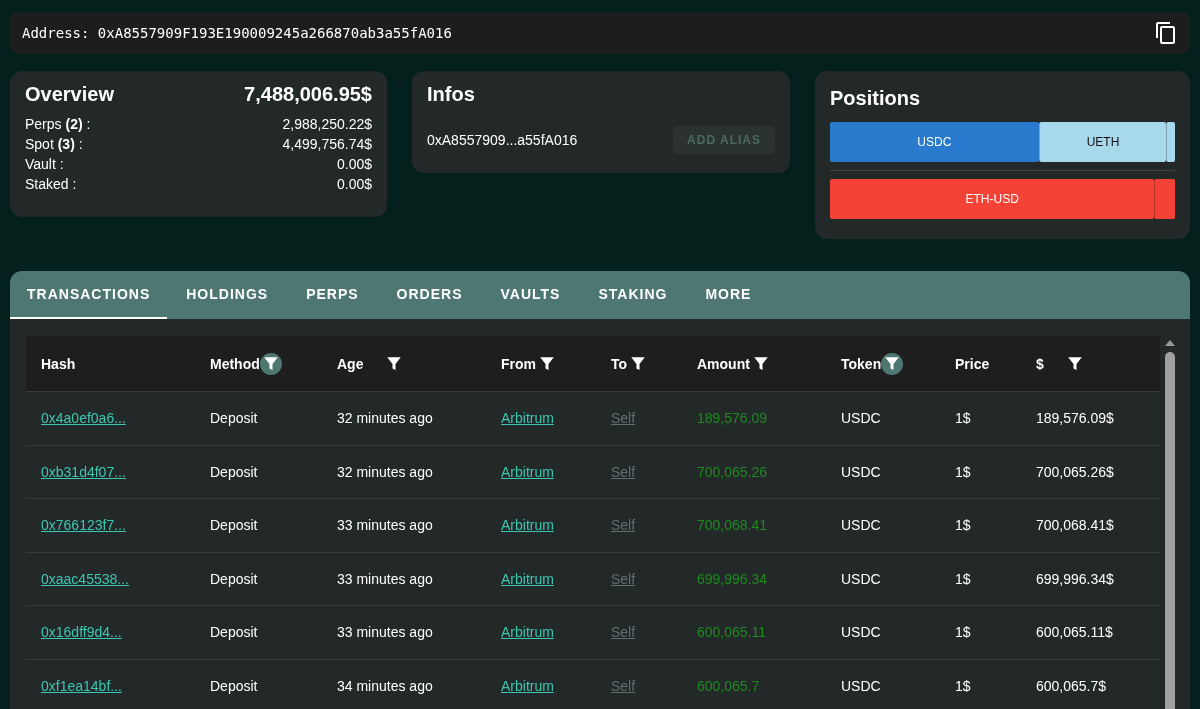 This screenshot has width=1200, height=709. Describe the element at coordinates (1075, 418) in the screenshot. I see `value-cell: 189,576.09$` at that location.